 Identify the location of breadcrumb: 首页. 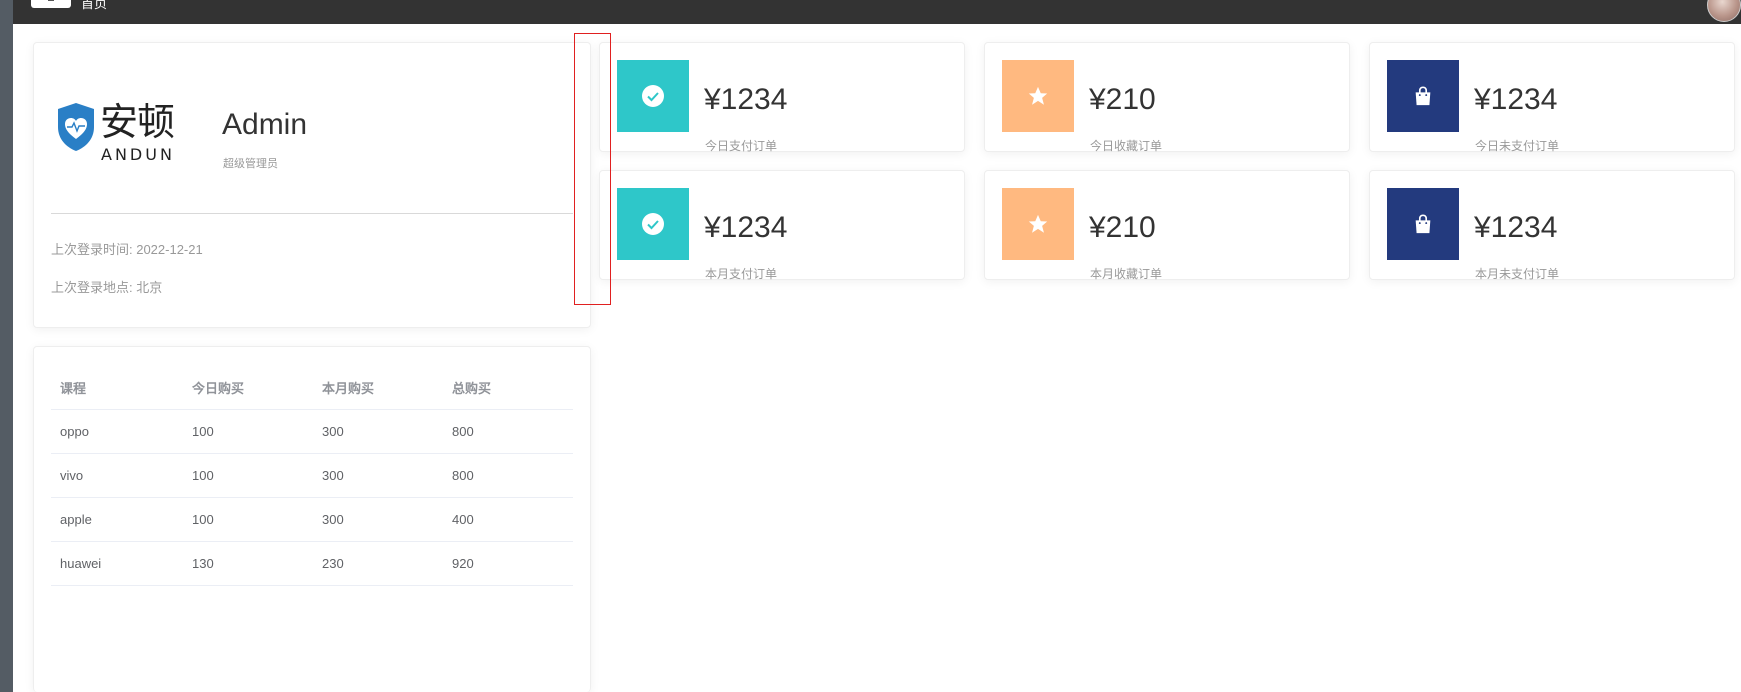
(94, 6).